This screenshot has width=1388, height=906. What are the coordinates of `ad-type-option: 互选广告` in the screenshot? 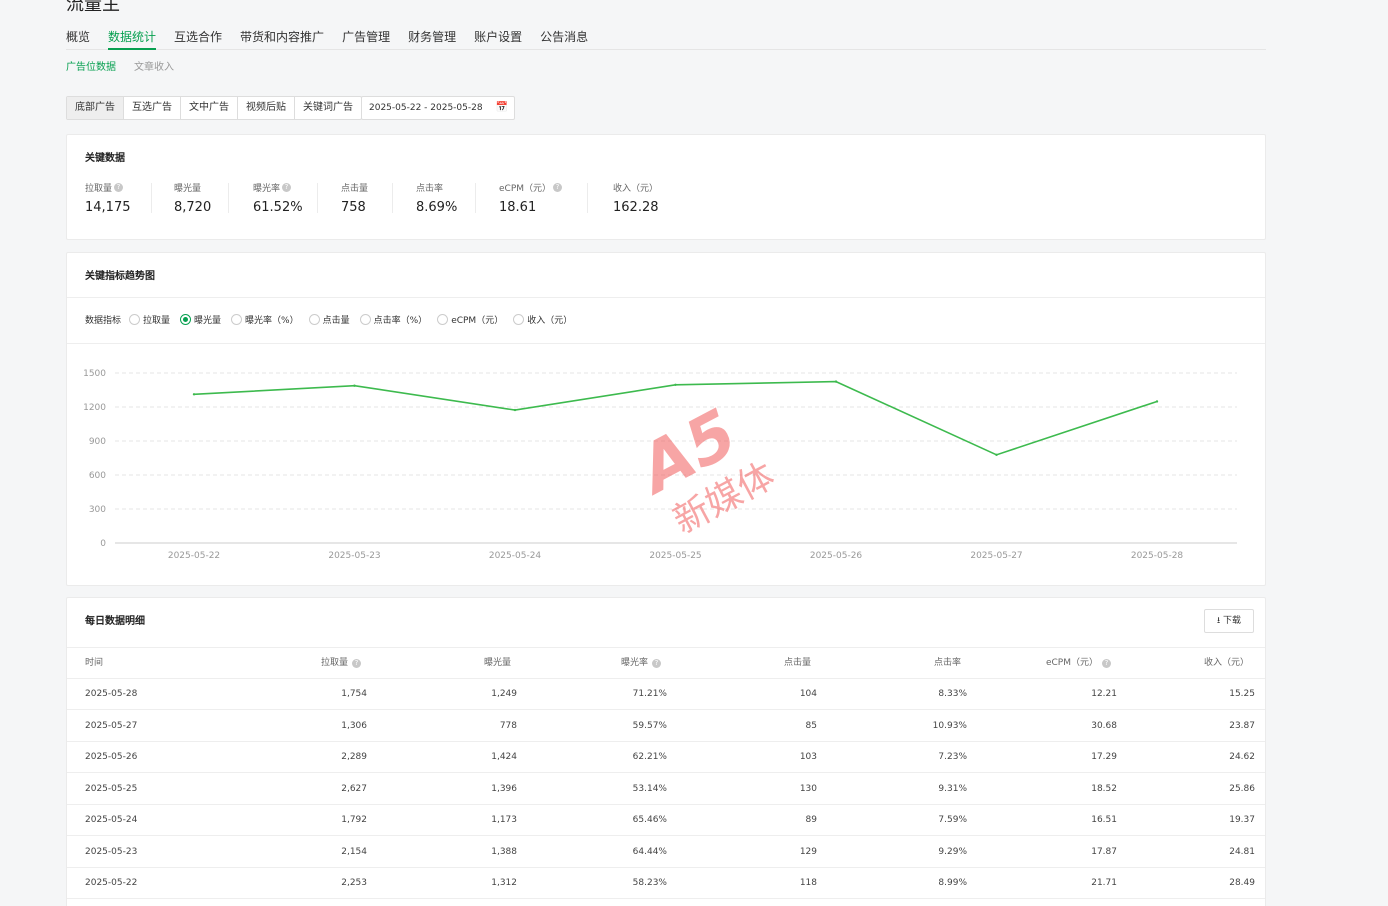 It's located at (152, 108).